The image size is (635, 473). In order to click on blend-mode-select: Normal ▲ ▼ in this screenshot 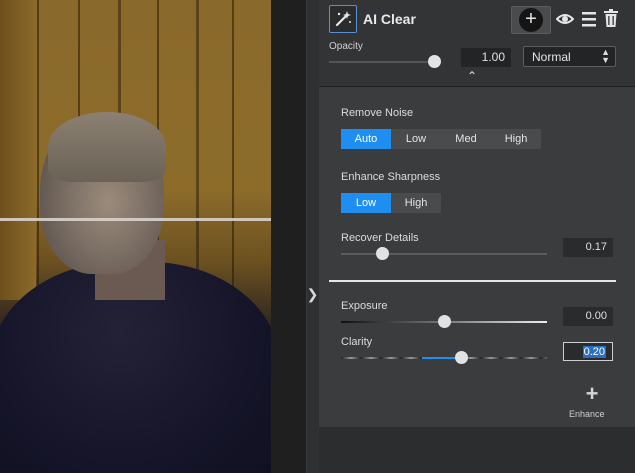, I will do `click(569, 56)`.